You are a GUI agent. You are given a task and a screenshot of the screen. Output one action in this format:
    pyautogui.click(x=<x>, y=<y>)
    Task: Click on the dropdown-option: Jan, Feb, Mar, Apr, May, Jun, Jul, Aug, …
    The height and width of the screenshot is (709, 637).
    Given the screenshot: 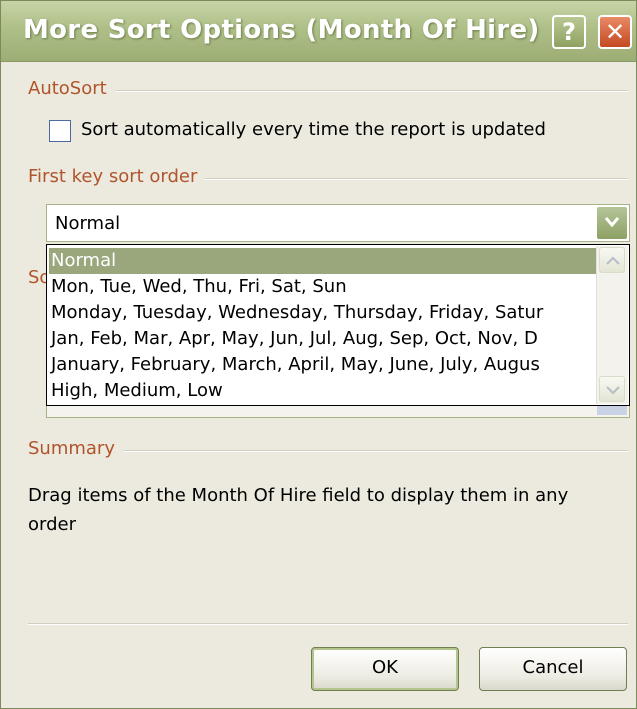 What is the action you would take?
    pyautogui.click(x=323, y=339)
    